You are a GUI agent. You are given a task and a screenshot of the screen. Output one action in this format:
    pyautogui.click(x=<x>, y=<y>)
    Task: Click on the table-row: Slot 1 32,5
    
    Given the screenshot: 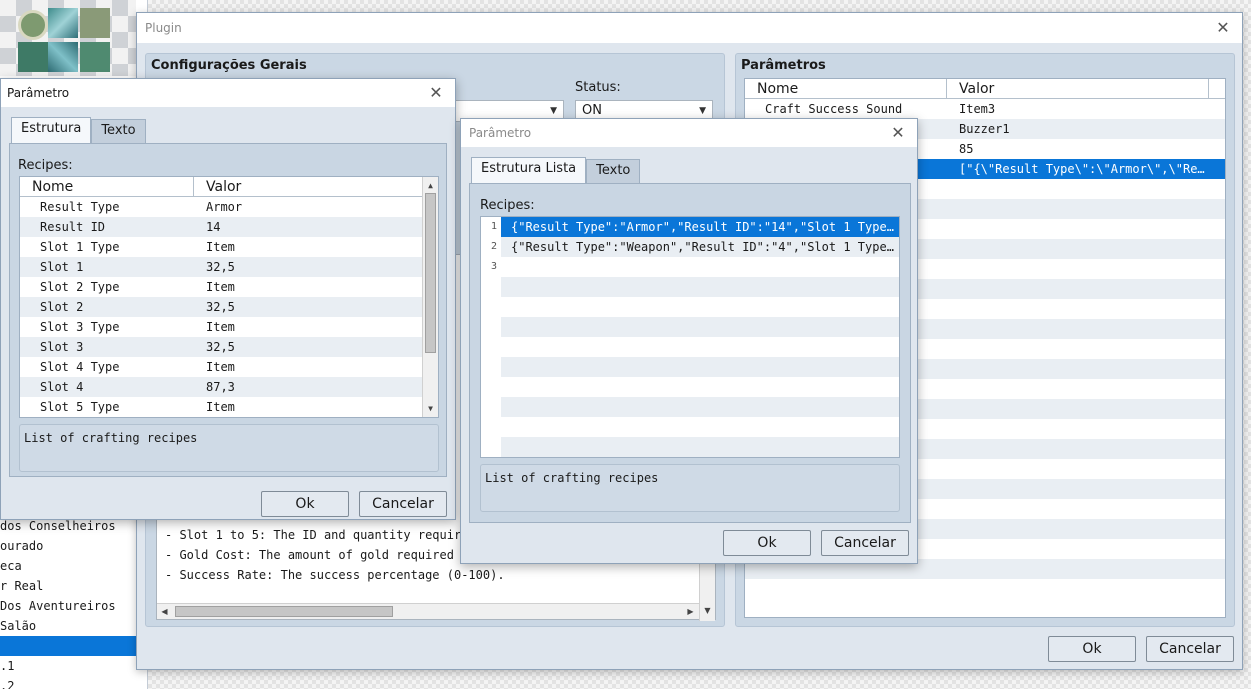 What is the action you would take?
    pyautogui.click(x=229, y=267)
    